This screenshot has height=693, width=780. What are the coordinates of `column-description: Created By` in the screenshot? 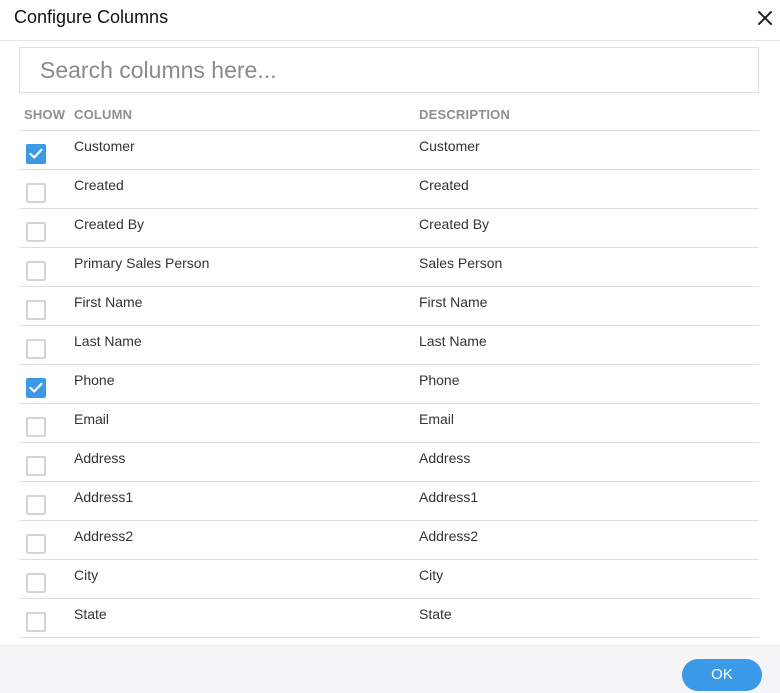 It's located at (454, 224).